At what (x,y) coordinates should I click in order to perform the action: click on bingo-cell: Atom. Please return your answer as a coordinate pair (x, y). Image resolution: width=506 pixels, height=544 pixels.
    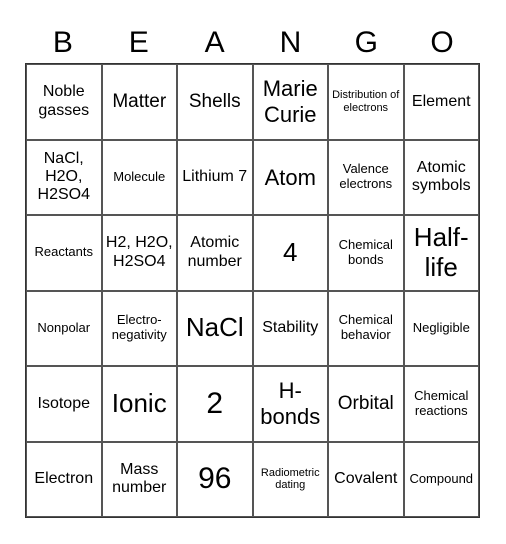
    Looking at the image, I should click on (290, 177).